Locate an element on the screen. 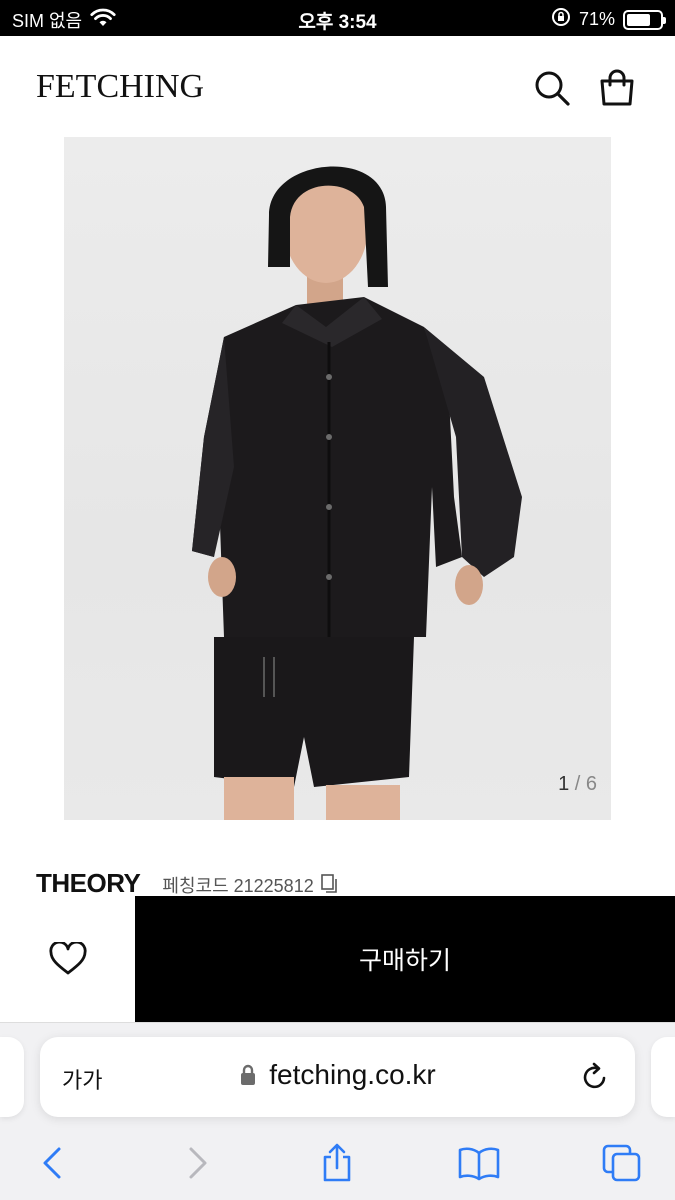 This screenshot has width=675, height=1200. buy-button: 구매하기 is located at coordinates (405, 959).